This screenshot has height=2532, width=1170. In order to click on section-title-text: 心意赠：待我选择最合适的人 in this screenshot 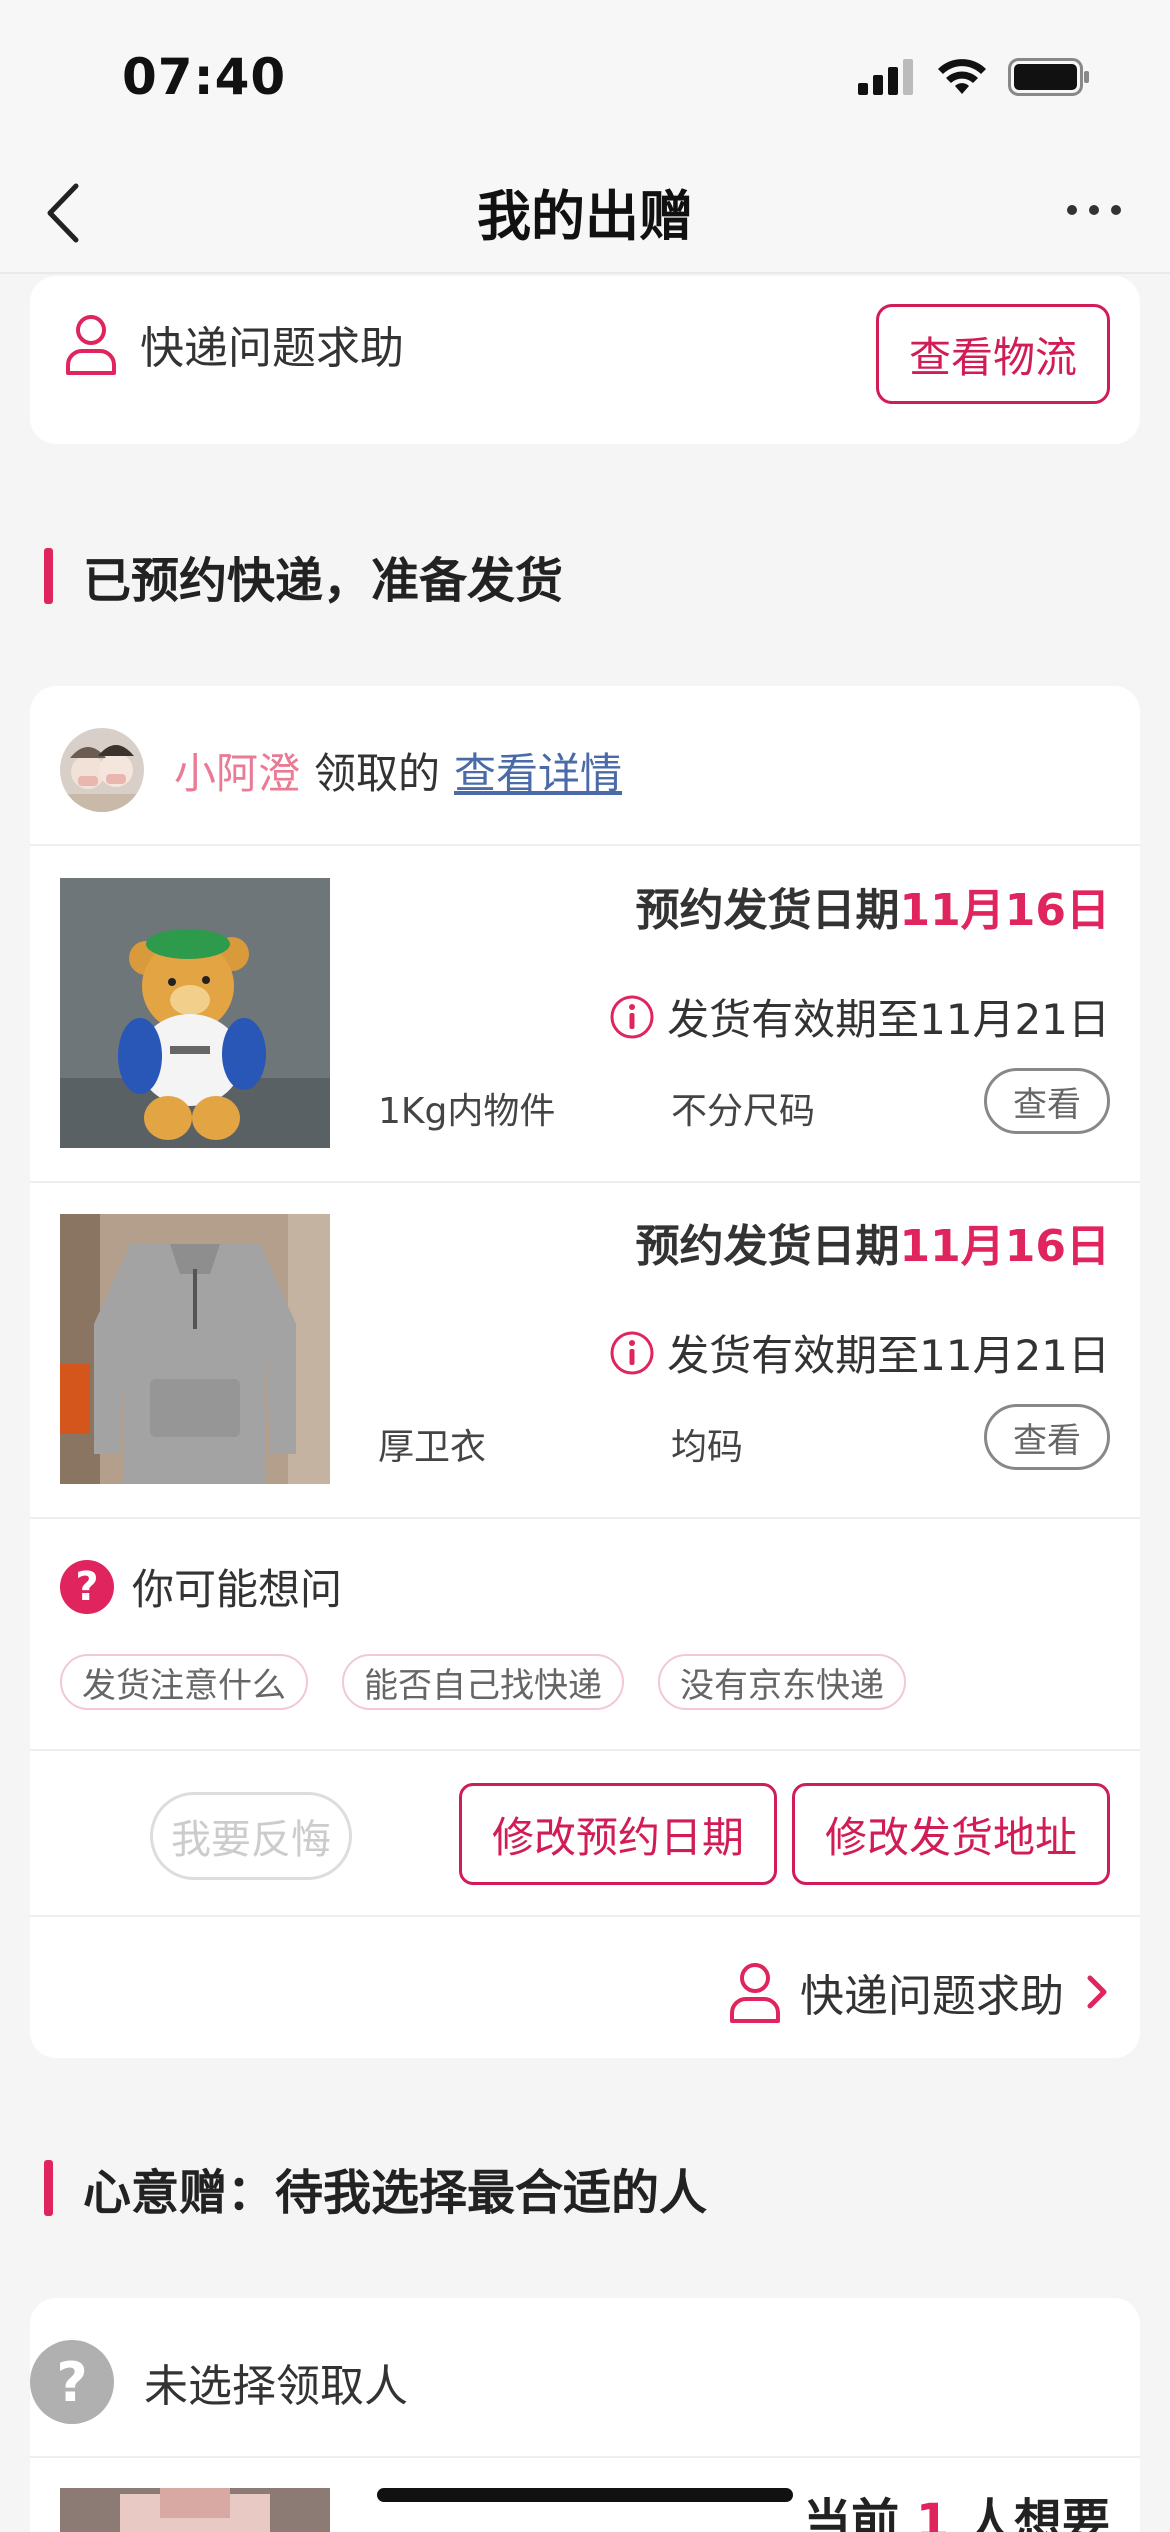, I will do `click(395, 2193)`.